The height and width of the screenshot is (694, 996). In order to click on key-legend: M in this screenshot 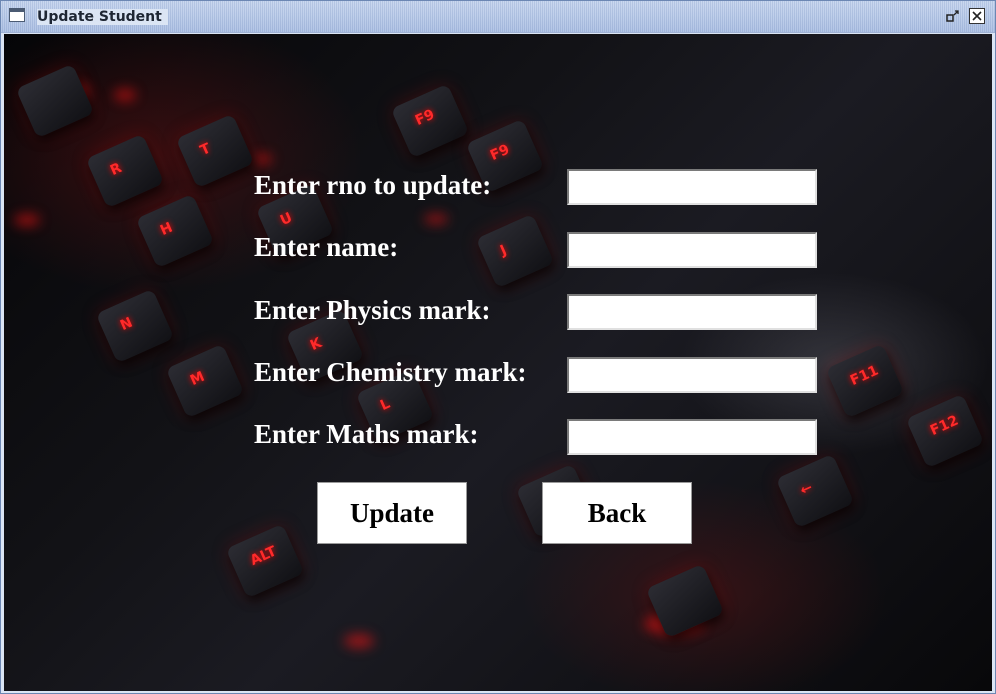, I will do `click(197, 379)`.